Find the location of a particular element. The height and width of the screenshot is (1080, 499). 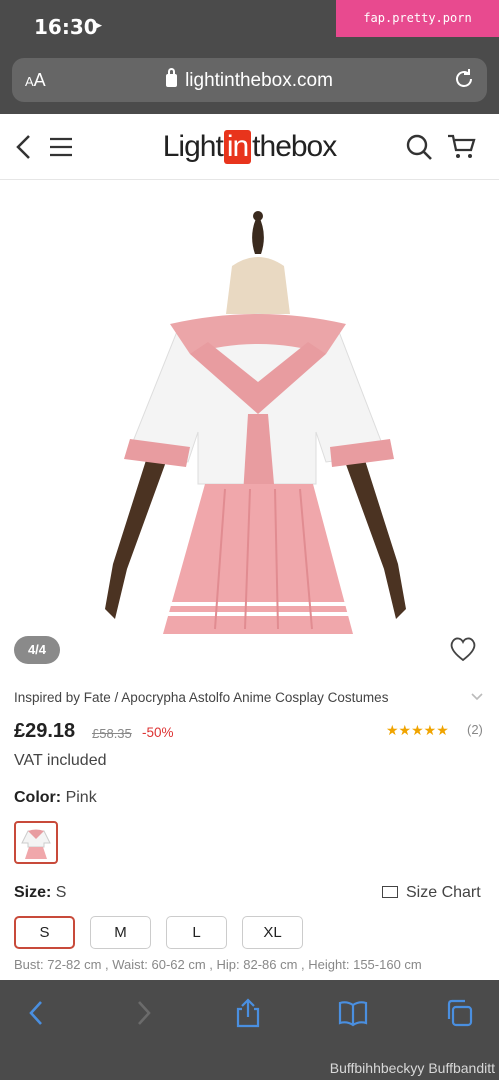

watermark: Buffbihhbeckyy Buffbanditt is located at coordinates (412, 1068).